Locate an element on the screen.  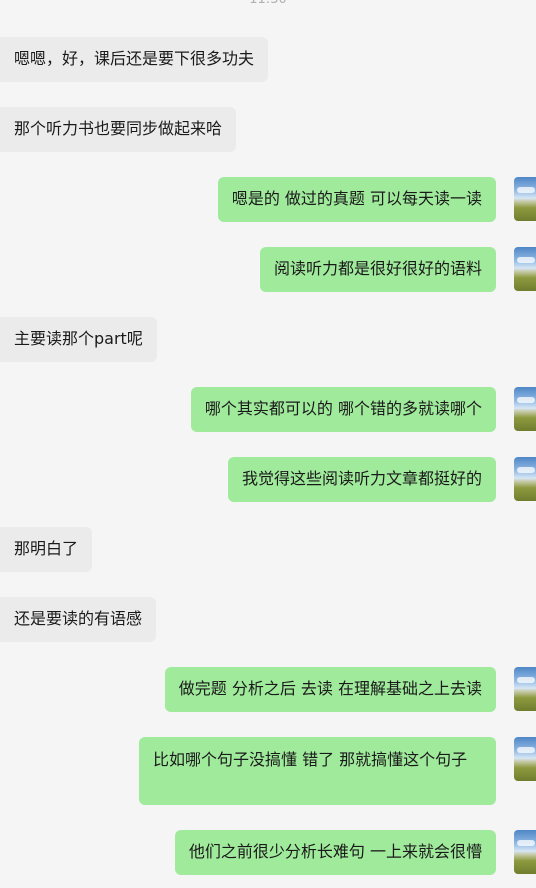
message-bubble-outgoing: 嗯是的 做过的真题 可以每天读一读 is located at coordinates (356, 199).